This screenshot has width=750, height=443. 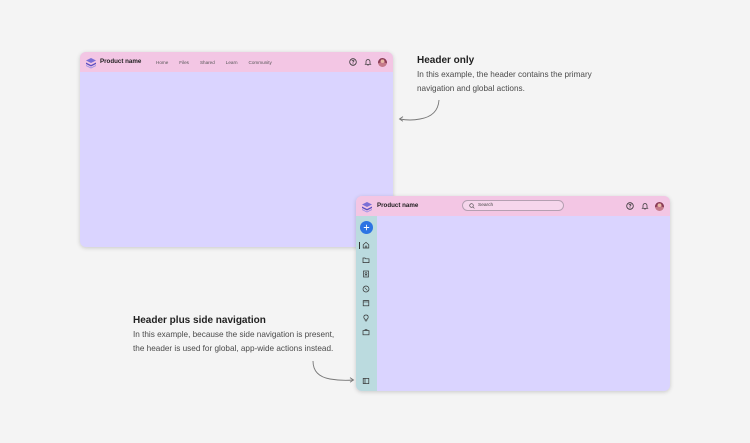 I want to click on search-icon, so click(x=472, y=205).